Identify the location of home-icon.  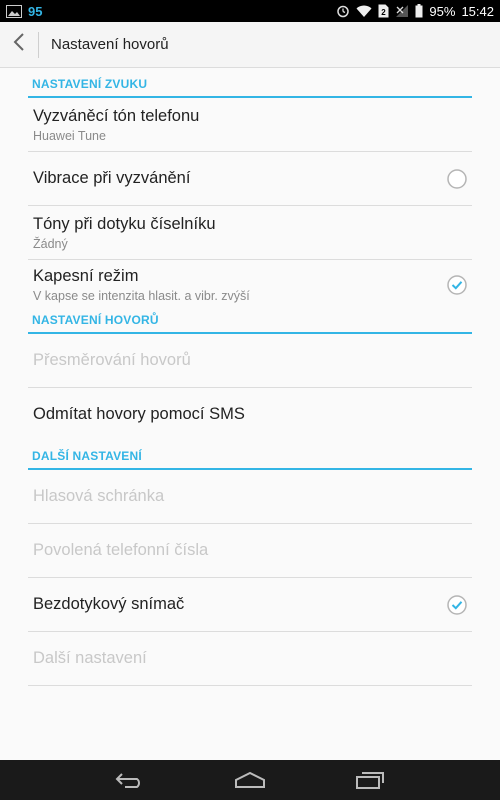
(250, 779).